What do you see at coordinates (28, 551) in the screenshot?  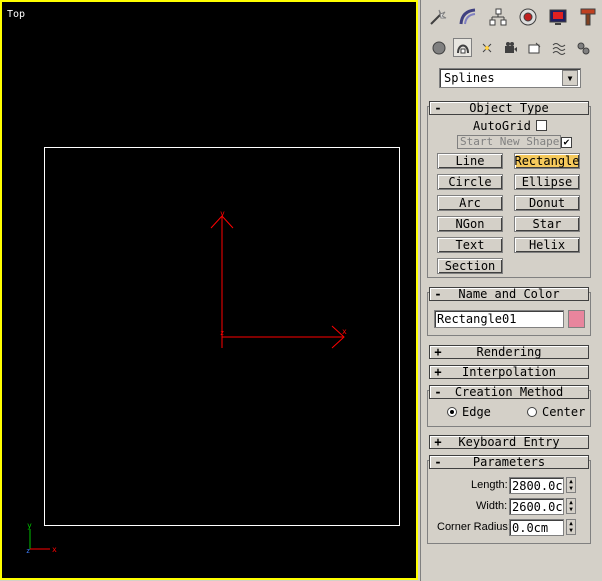 I see `world-z-label: z` at bounding box center [28, 551].